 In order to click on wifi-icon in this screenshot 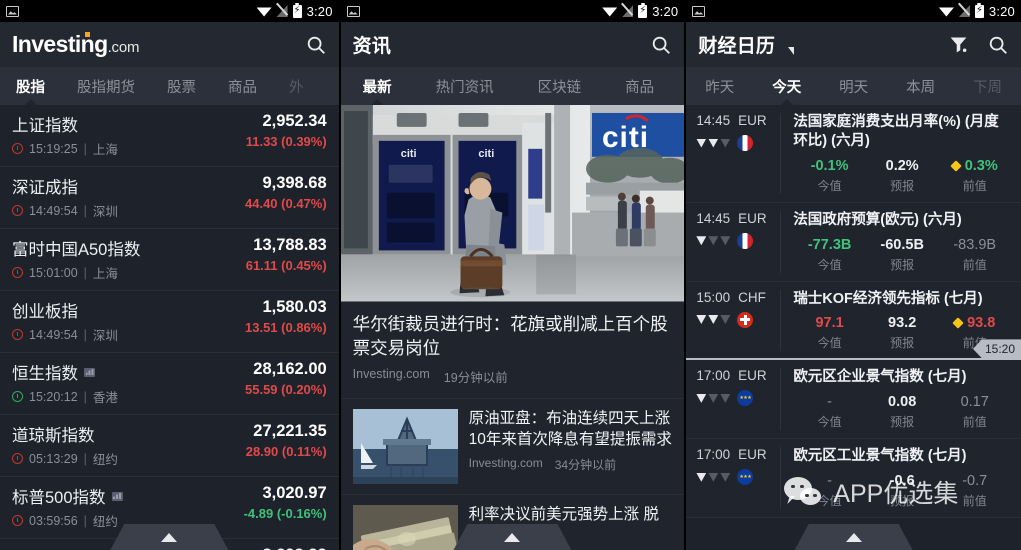, I will do `click(610, 12)`.